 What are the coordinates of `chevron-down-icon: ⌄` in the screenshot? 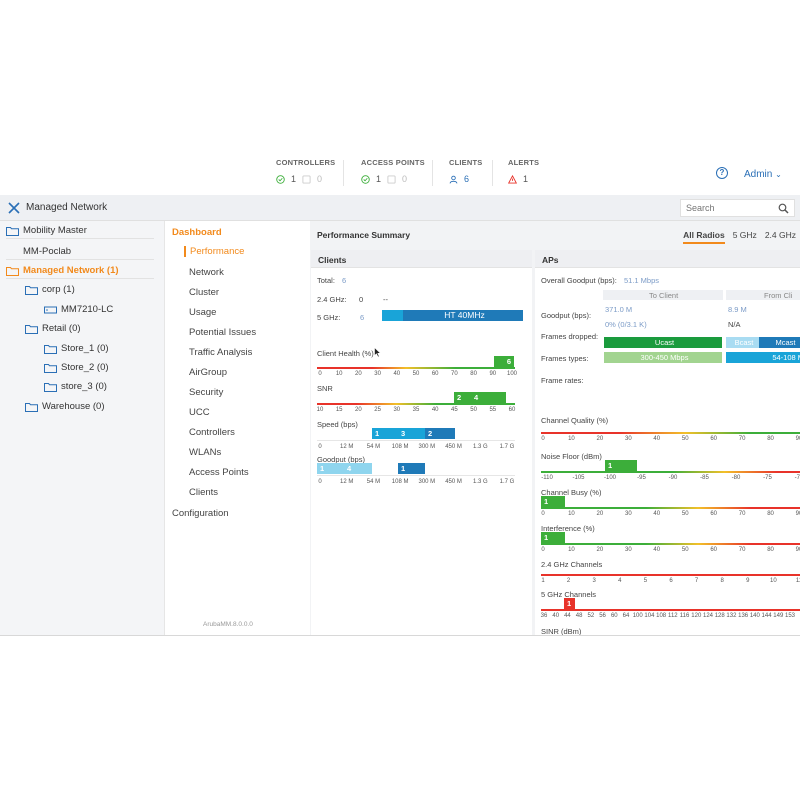 It's located at (778, 174).